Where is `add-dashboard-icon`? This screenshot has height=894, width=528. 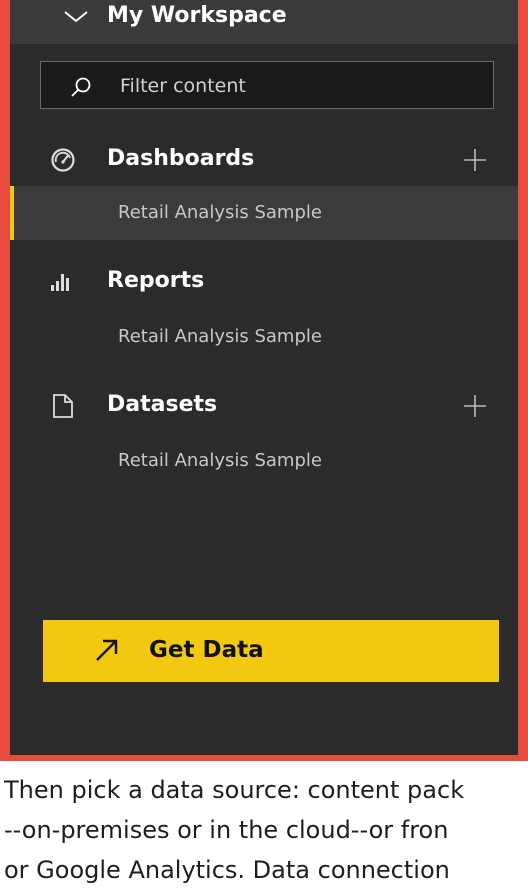 add-dashboard-icon is located at coordinates (475, 160).